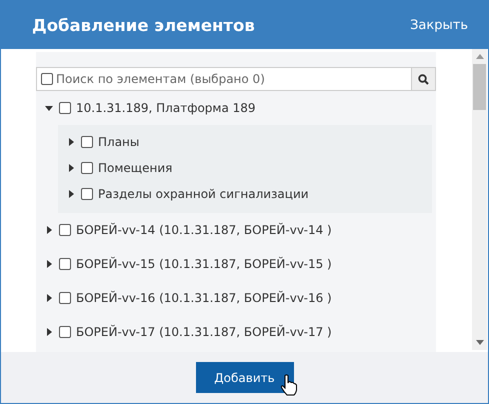 The image size is (489, 404). What do you see at coordinates (245, 377) in the screenshot?
I see `add-button: Добавить` at bounding box center [245, 377].